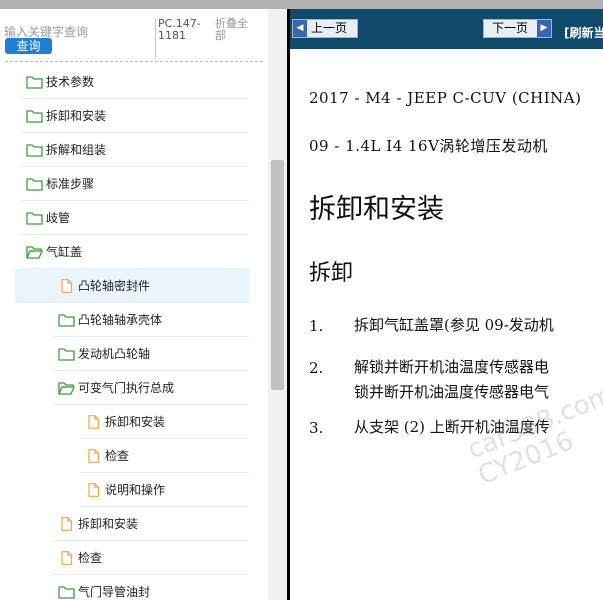 The image size is (603, 600). Describe the element at coordinates (135, 252) in the screenshot. I see `tree-item: 气缸盖` at that location.